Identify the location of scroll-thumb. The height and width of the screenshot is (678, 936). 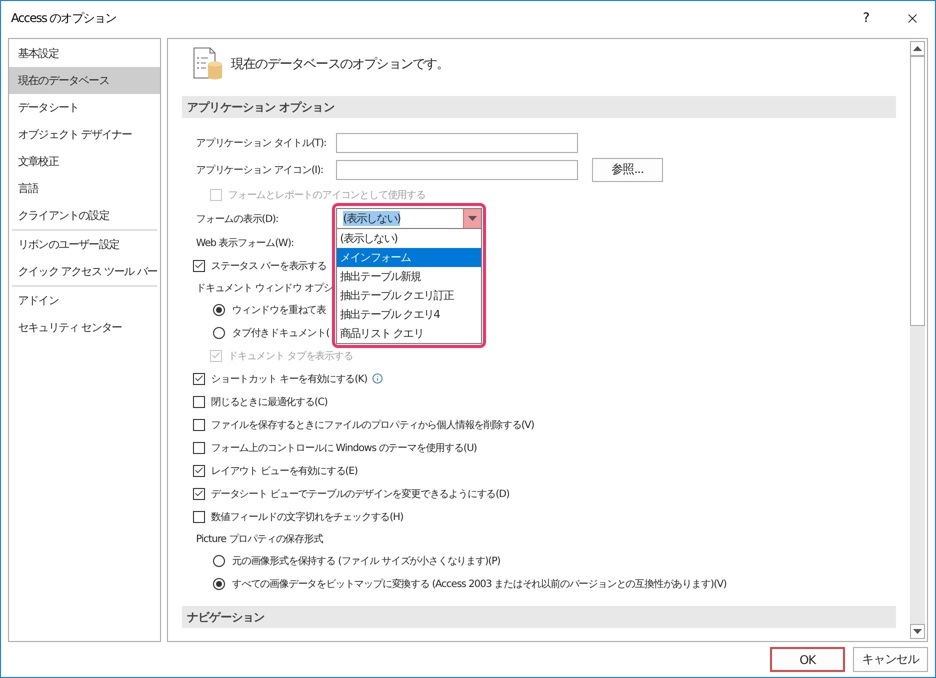
(917, 191).